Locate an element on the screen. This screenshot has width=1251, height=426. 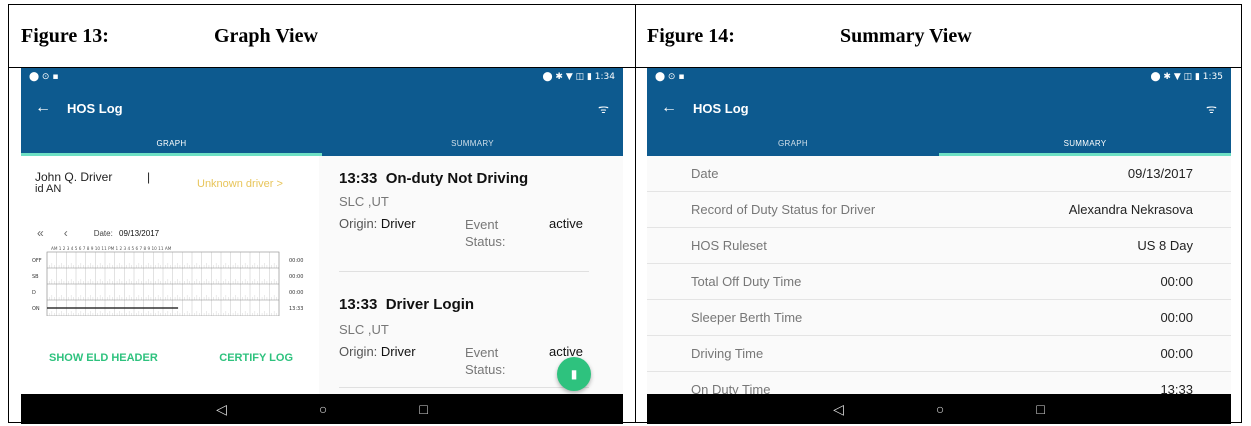
show-eld-header-button: SHOW ELD HEADER is located at coordinates (103, 358).